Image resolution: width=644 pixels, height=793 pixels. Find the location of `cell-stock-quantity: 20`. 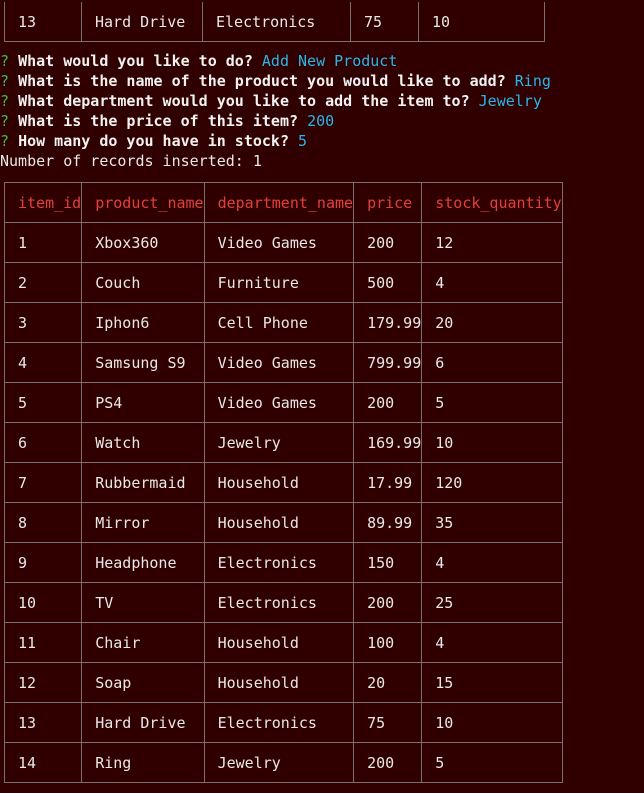

cell-stock-quantity: 20 is located at coordinates (492, 322).